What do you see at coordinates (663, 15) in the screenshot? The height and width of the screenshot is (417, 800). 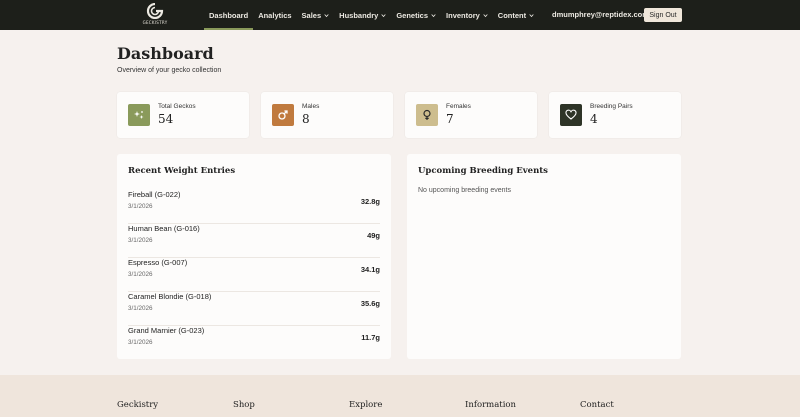 I see `sign-out-button: Sign Out` at bounding box center [663, 15].